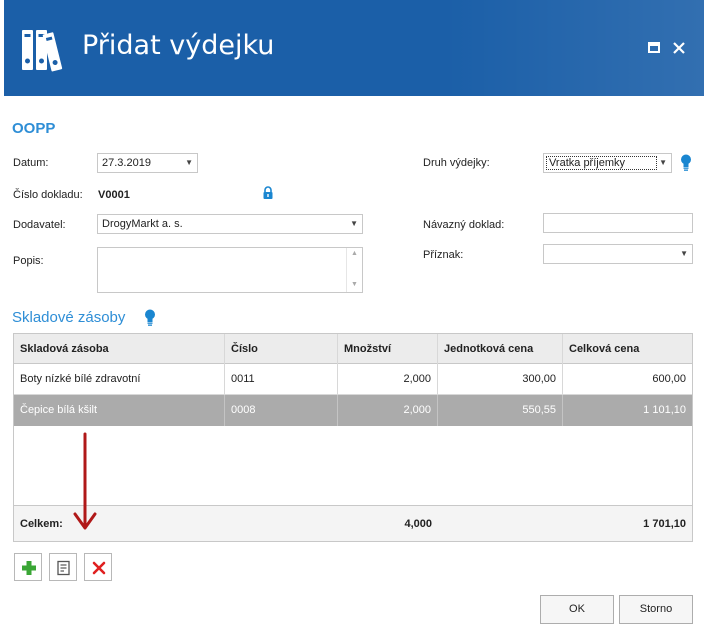  I want to click on title-bar: Přidat výdejku, so click(354, 48).